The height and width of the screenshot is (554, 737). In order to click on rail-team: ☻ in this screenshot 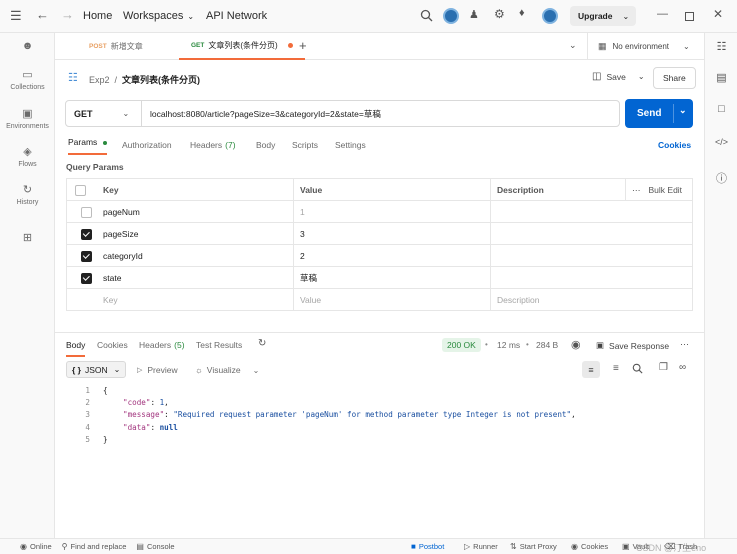, I will do `click(27, 47)`.